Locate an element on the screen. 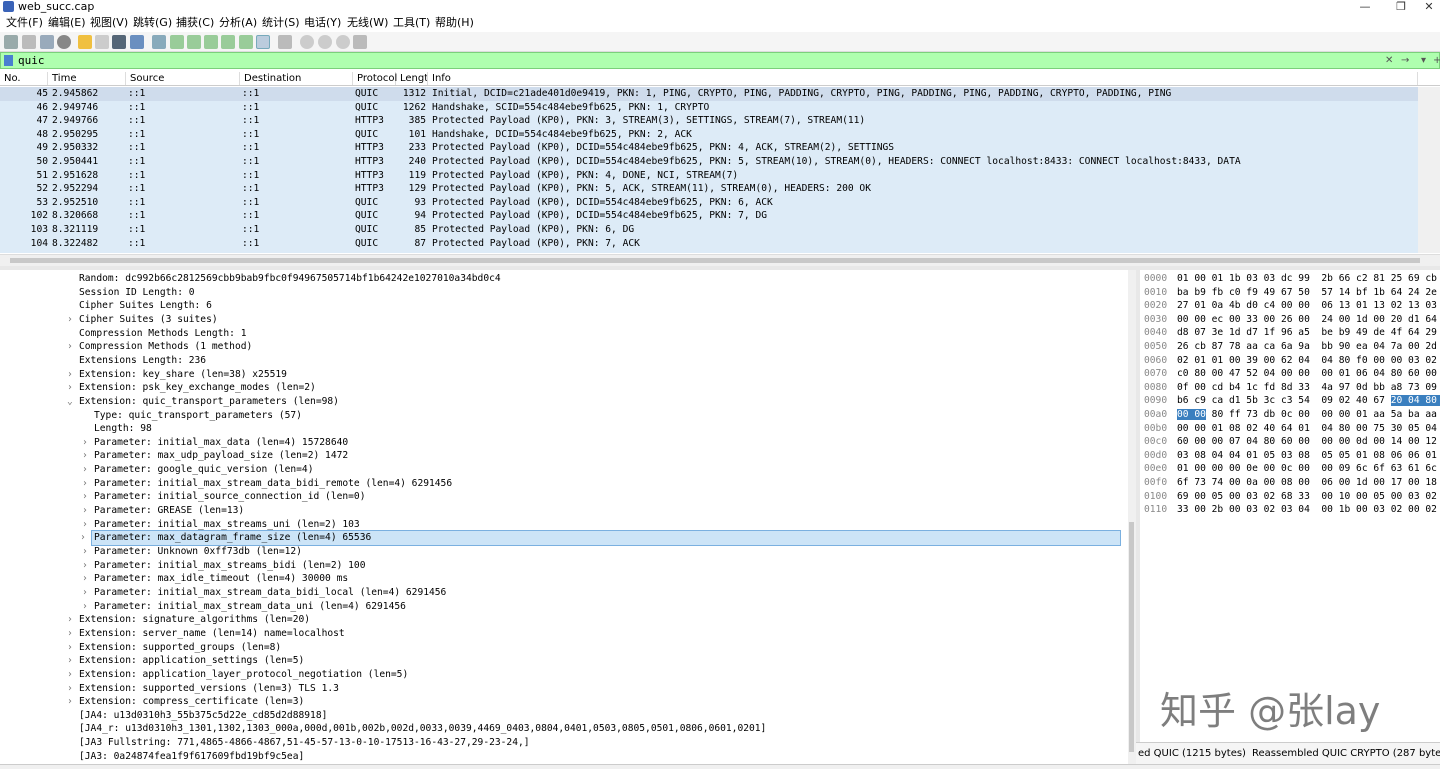 This screenshot has width=1440, height=769. menu-tools: 工具(T) is located at coordinates (411, 23).